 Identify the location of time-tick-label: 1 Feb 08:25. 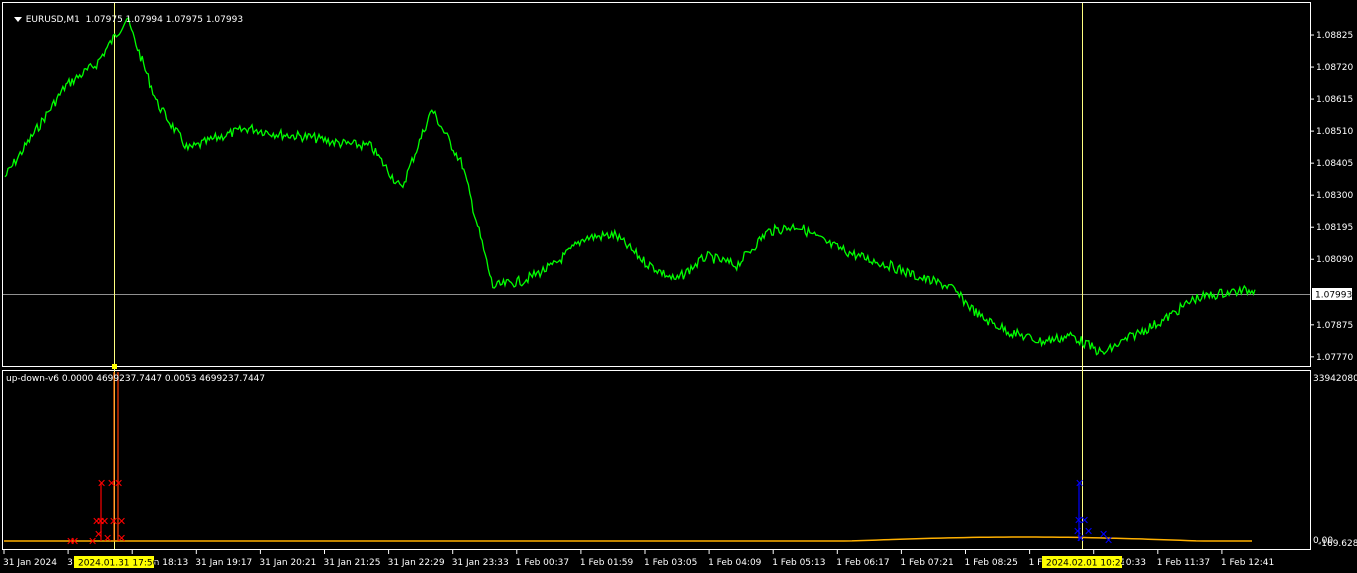
(991, 563).